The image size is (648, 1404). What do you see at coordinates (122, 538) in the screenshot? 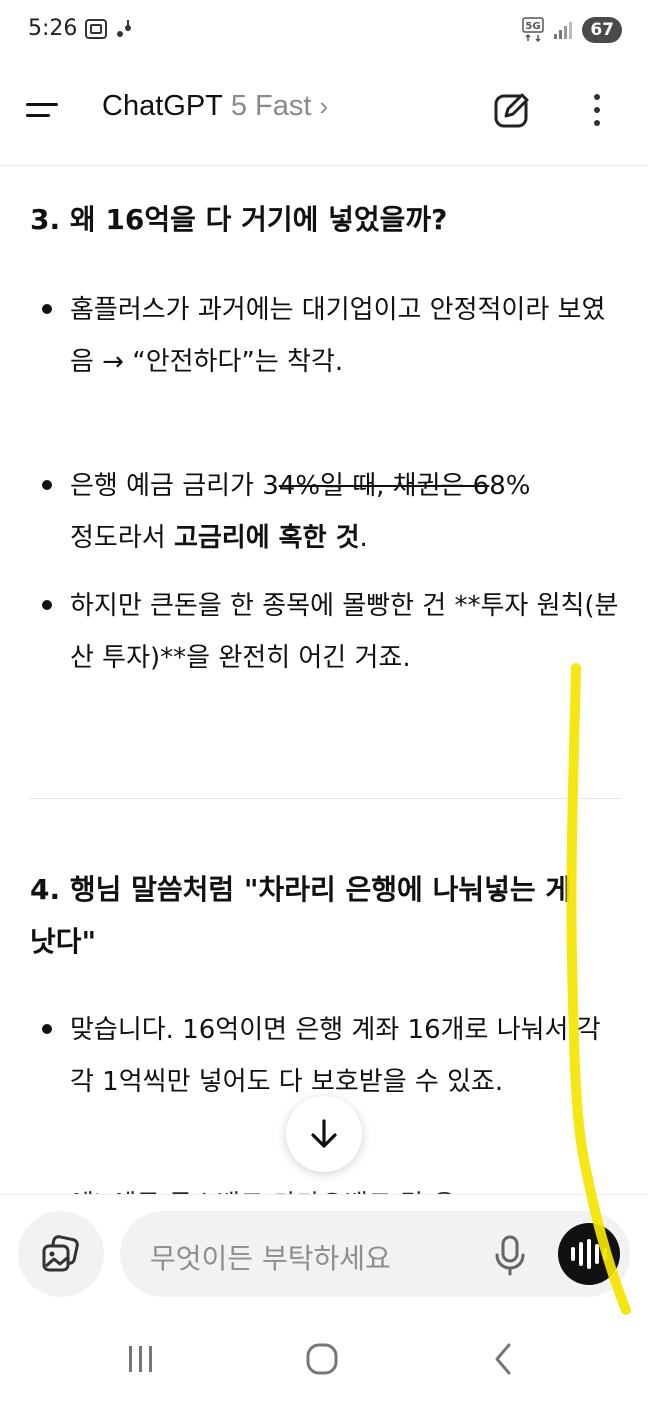
I see `text-segment: 정도라서` at bounding box center [122, 538].